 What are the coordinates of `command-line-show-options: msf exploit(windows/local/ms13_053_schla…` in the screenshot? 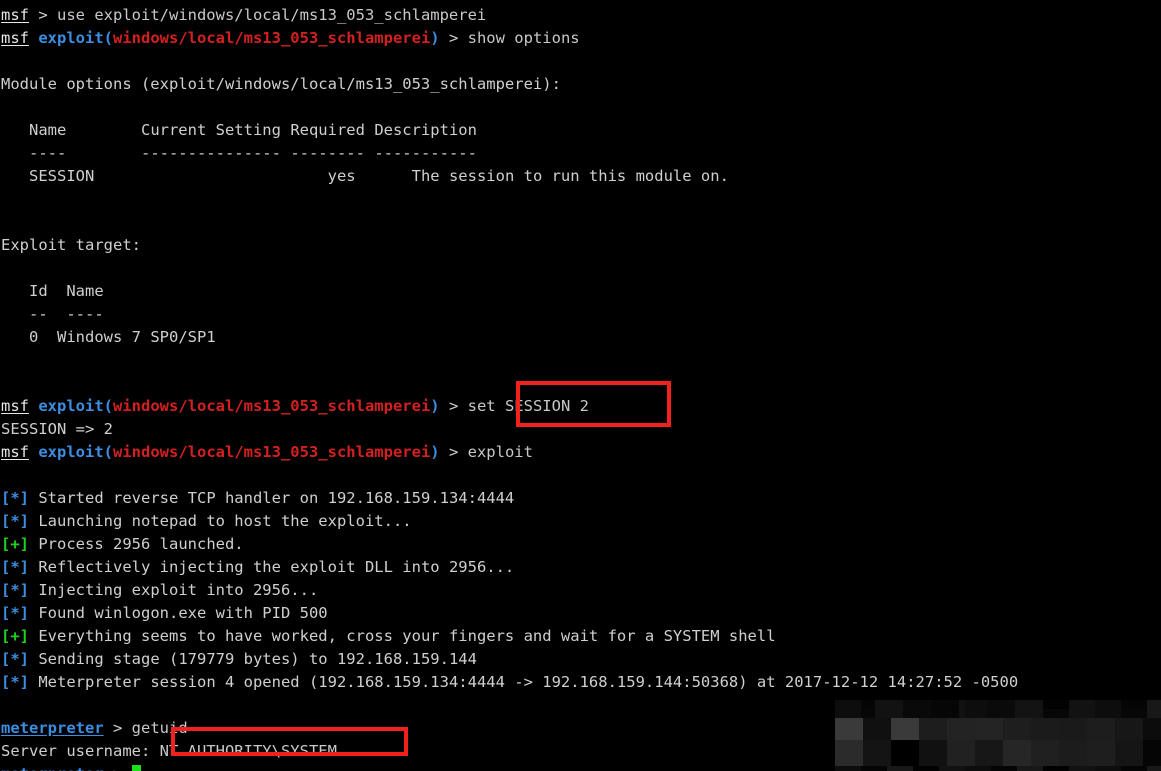 It's located at (580, 38).